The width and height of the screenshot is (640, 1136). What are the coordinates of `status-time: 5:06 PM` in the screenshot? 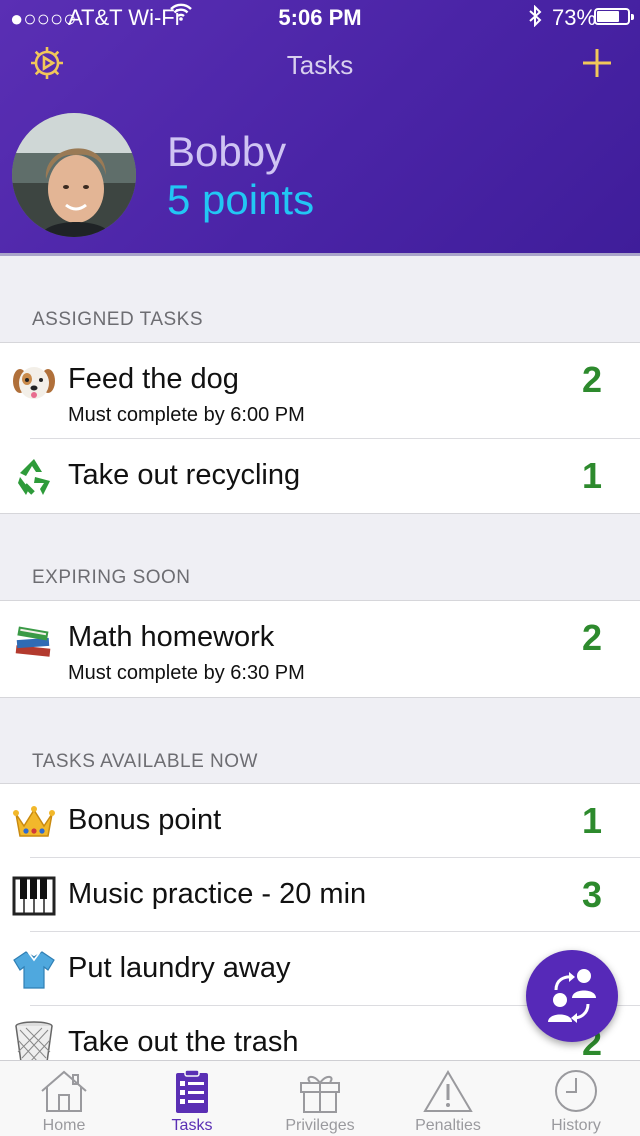 It's located at (320, 17).